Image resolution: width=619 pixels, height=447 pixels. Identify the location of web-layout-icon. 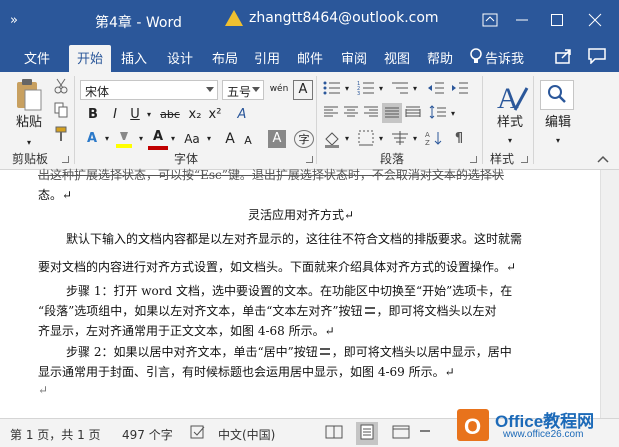
(401, 433).